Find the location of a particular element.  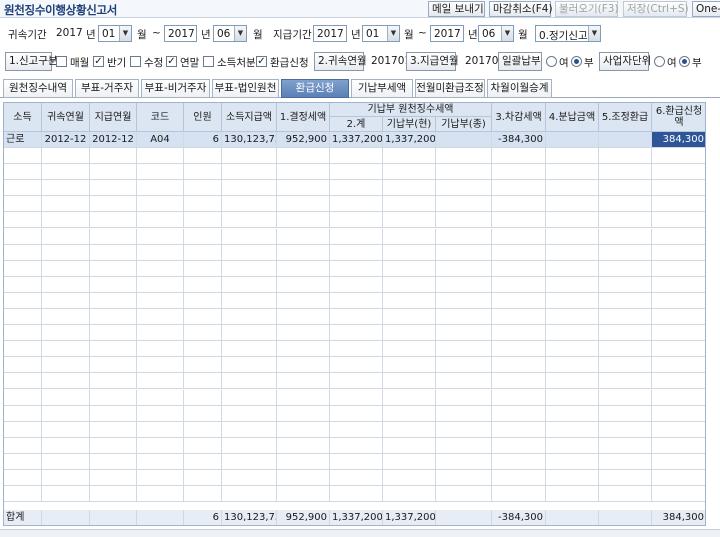

cell-persons: 6 is located at coordinates (203, 140).